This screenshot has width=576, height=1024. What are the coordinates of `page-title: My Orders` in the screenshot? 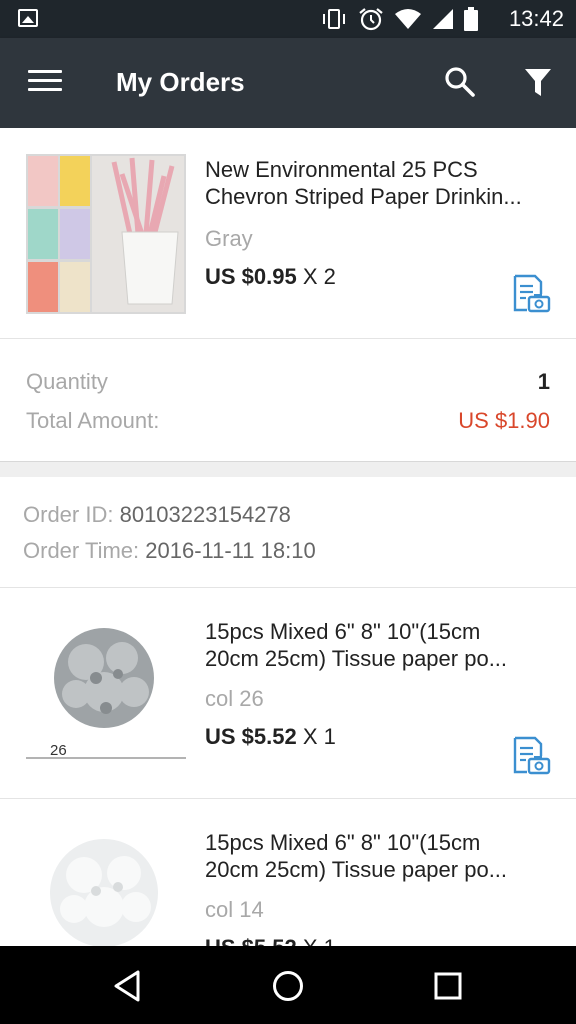 It's located at (180, 82).